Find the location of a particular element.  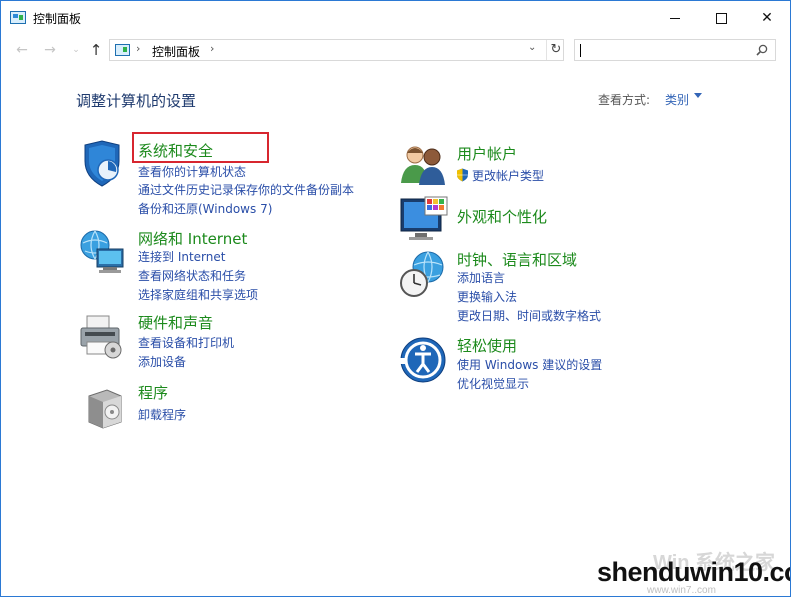

homegroup-sharing-link: 选择家庭组和共享选项 is located at coordinates (198, 294).